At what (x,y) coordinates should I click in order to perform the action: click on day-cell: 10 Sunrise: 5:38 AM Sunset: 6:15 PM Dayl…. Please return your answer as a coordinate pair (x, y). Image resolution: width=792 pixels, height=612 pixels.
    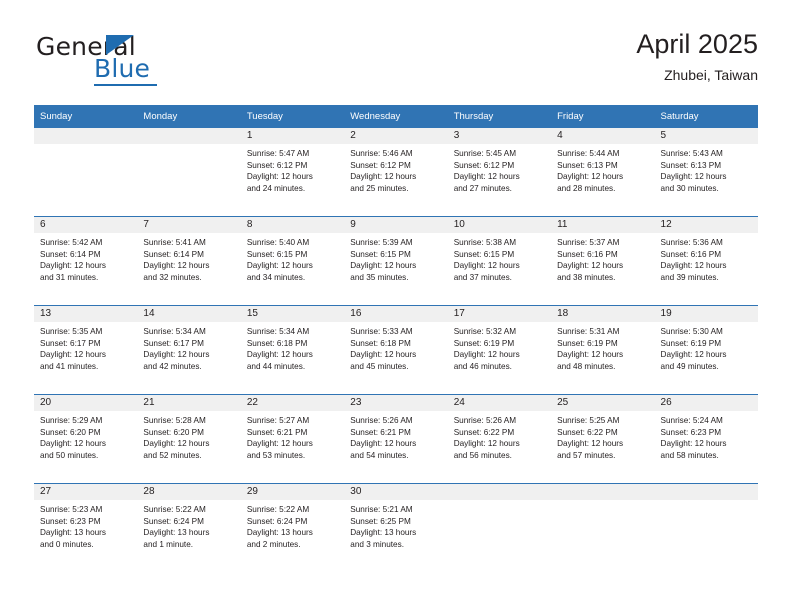
    Looking at the image, I should click on (499, 261).